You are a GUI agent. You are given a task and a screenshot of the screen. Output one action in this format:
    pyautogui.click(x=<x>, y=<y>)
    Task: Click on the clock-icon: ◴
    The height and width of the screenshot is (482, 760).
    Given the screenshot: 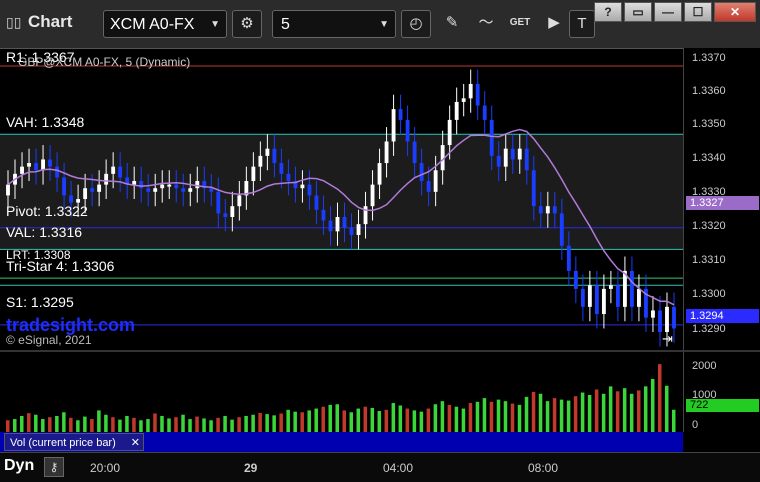 What is the action you would take?
    pyautogui.click(x=416, y=23)
    